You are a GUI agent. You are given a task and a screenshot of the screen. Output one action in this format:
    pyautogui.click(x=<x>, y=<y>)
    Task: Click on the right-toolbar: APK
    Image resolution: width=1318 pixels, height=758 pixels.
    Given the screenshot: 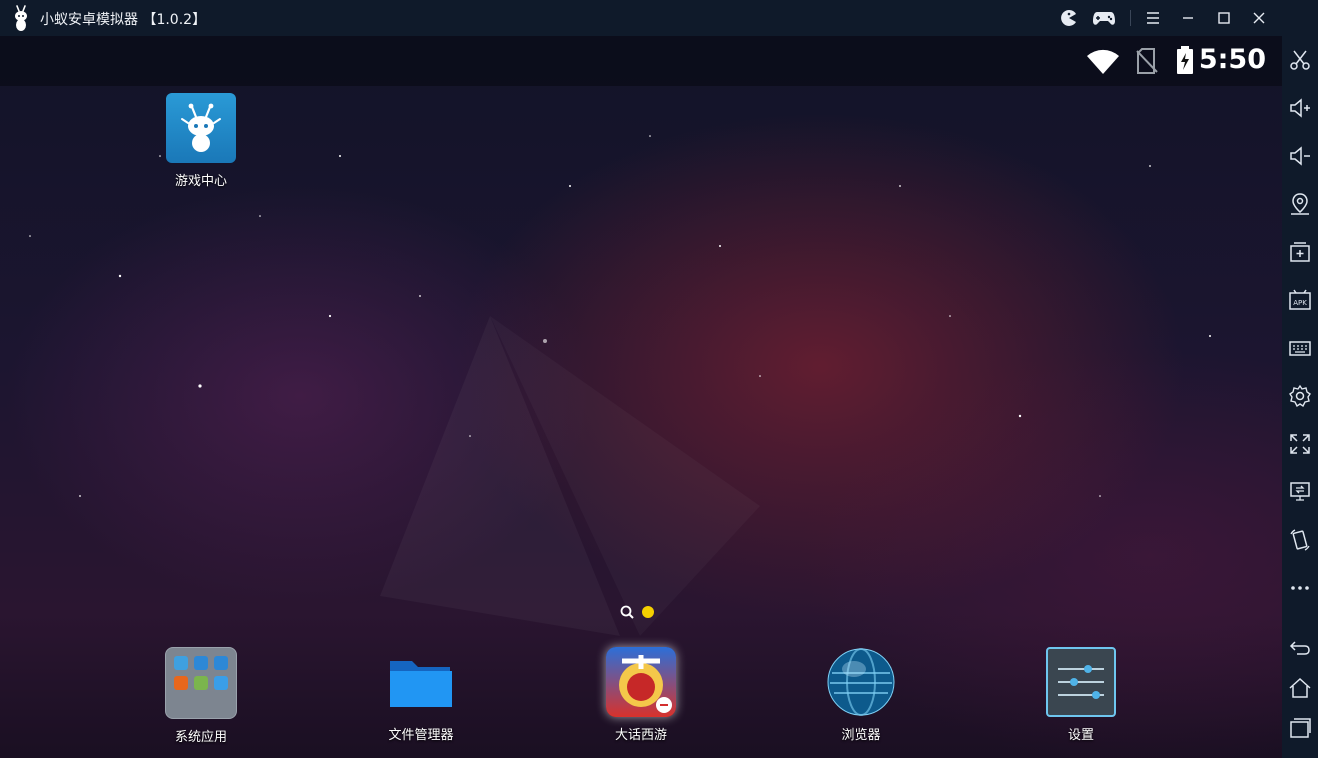 What is the action you would take?
    pyautogui.click(x=1300, y=379)
    